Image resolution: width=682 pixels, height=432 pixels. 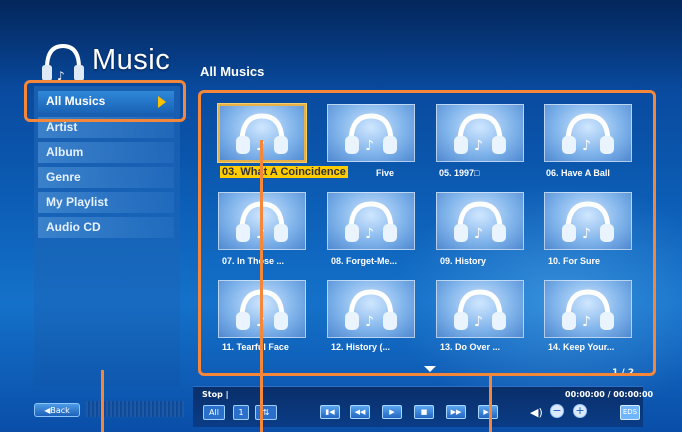 What do you see at coordinates (215, 394) in the screenshot?
I see `playback-status: Stop |` at bounding box center [215, 394].